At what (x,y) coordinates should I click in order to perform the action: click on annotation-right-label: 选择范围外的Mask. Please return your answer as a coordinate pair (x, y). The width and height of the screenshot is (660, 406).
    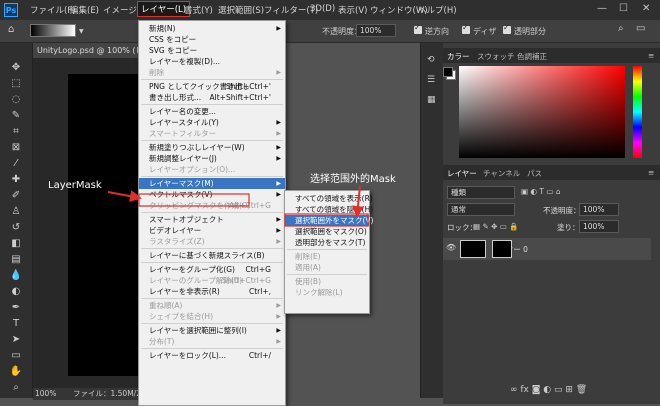
    Looking at the image, I should click on (353, 179).